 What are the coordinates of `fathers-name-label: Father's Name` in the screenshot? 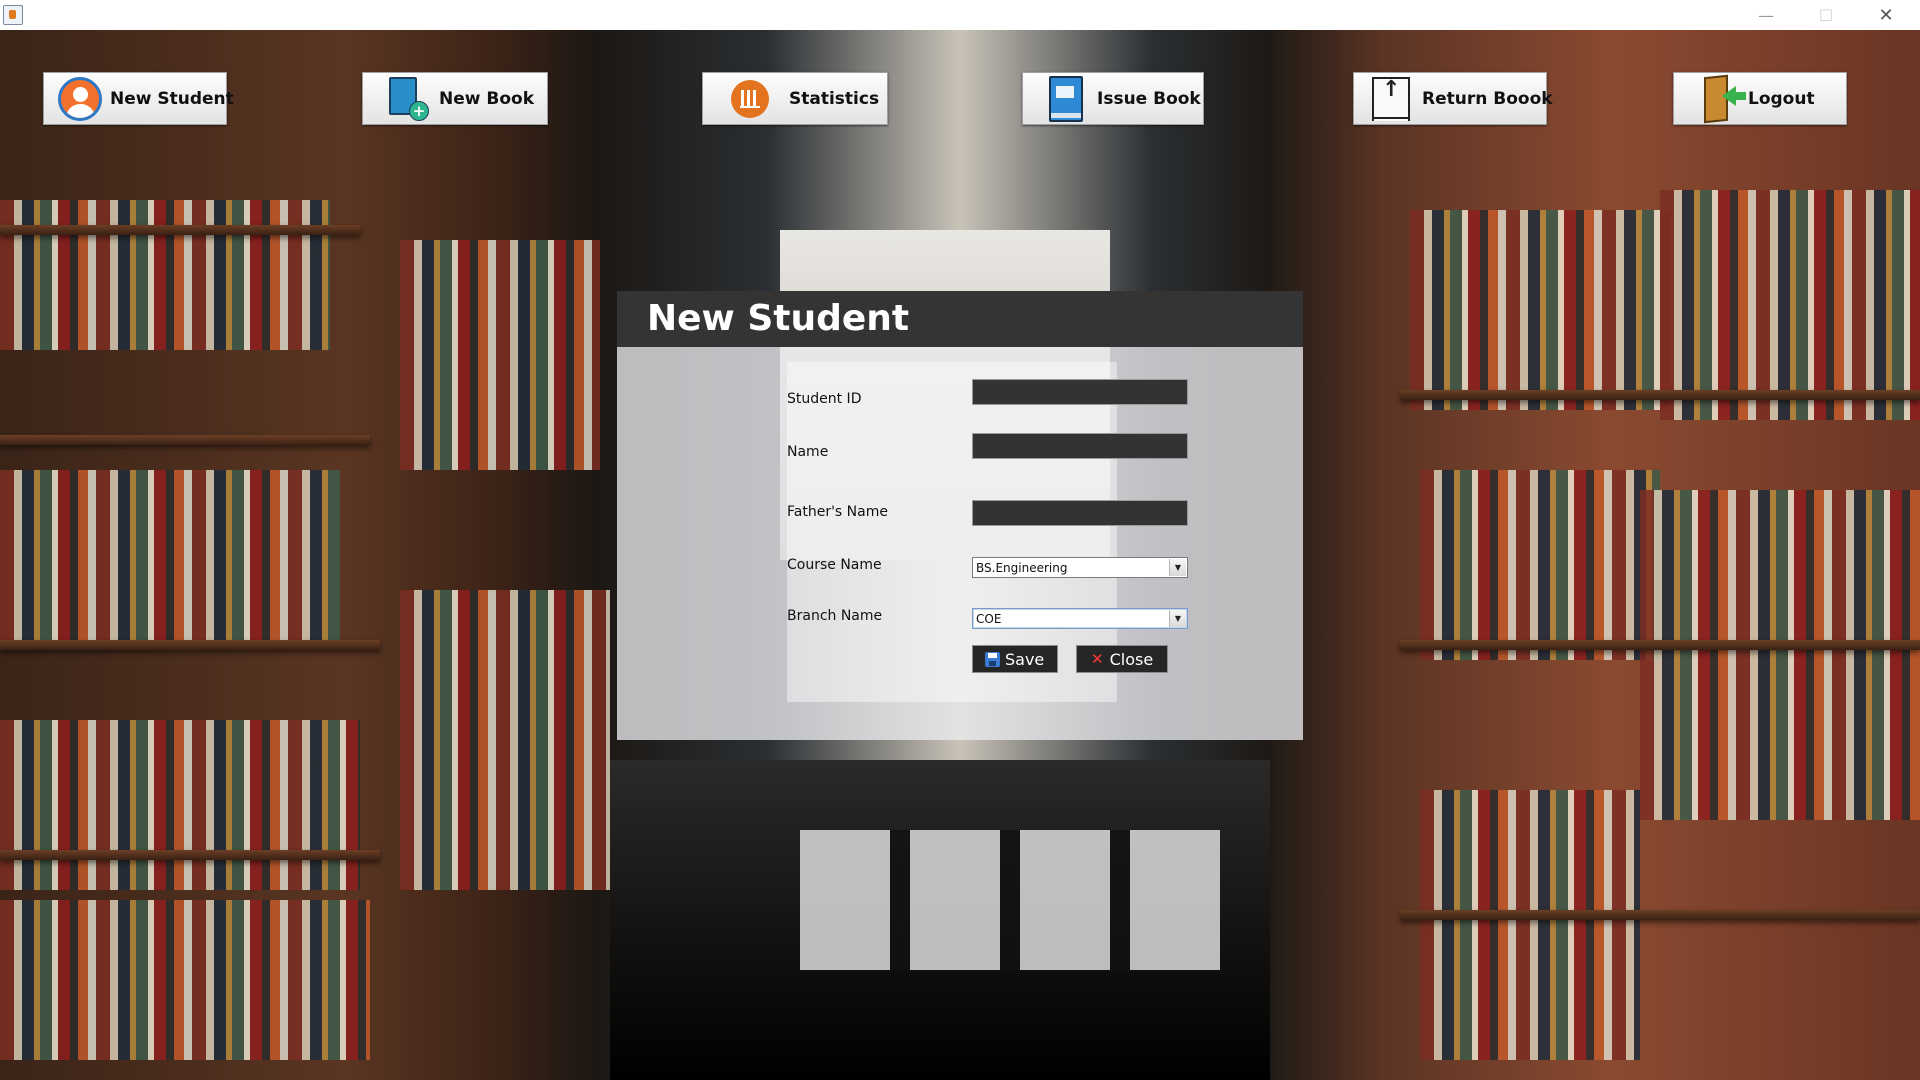 It's located at (837, 512).